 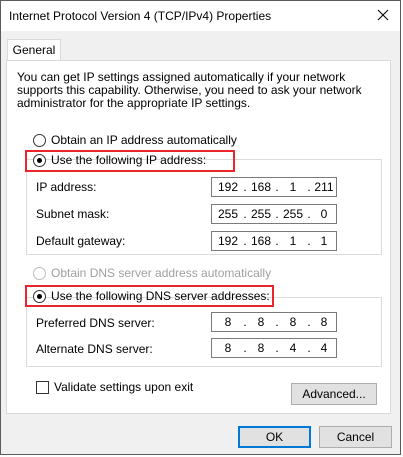 What do you see at coordinates (274, 348) in the screenshot?
I see `alternate-dns-field: 8 . 8 . 4 . 4` at bounding box center [274, 348].